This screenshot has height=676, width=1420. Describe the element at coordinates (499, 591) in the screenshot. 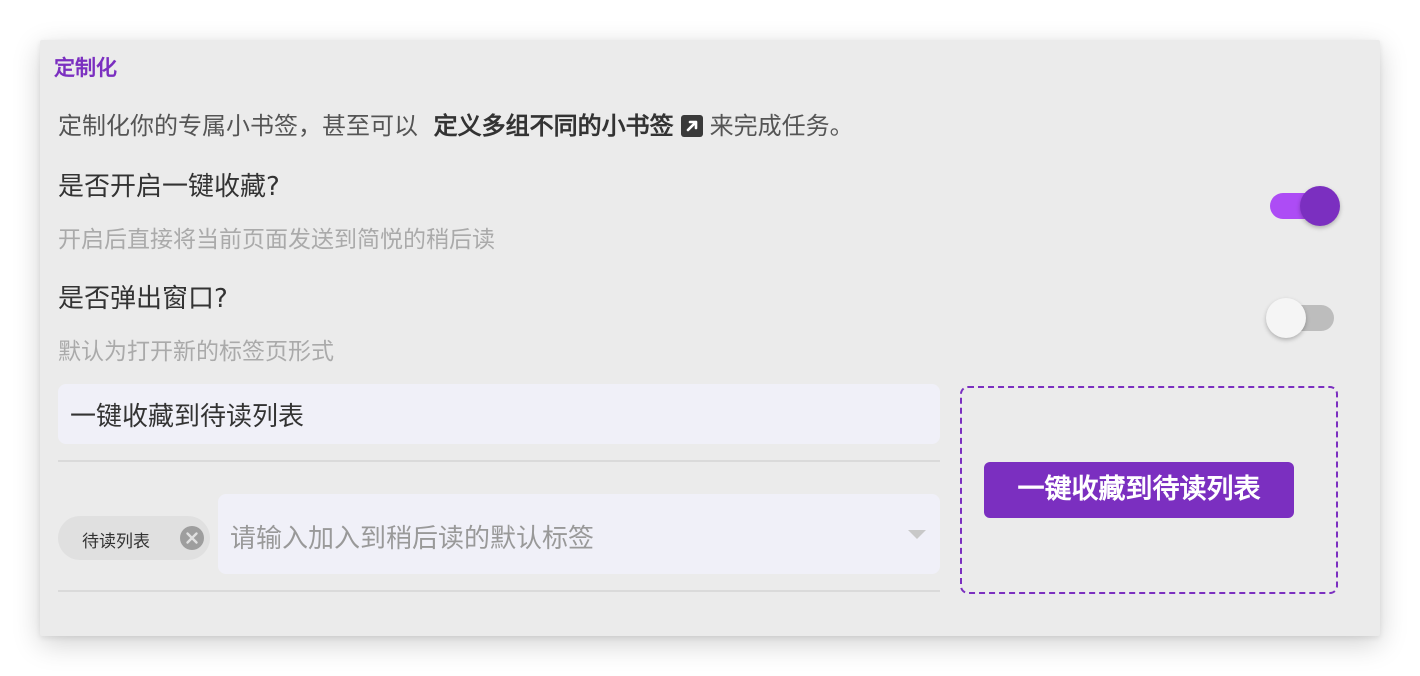

I see `tags-underline` at that location.